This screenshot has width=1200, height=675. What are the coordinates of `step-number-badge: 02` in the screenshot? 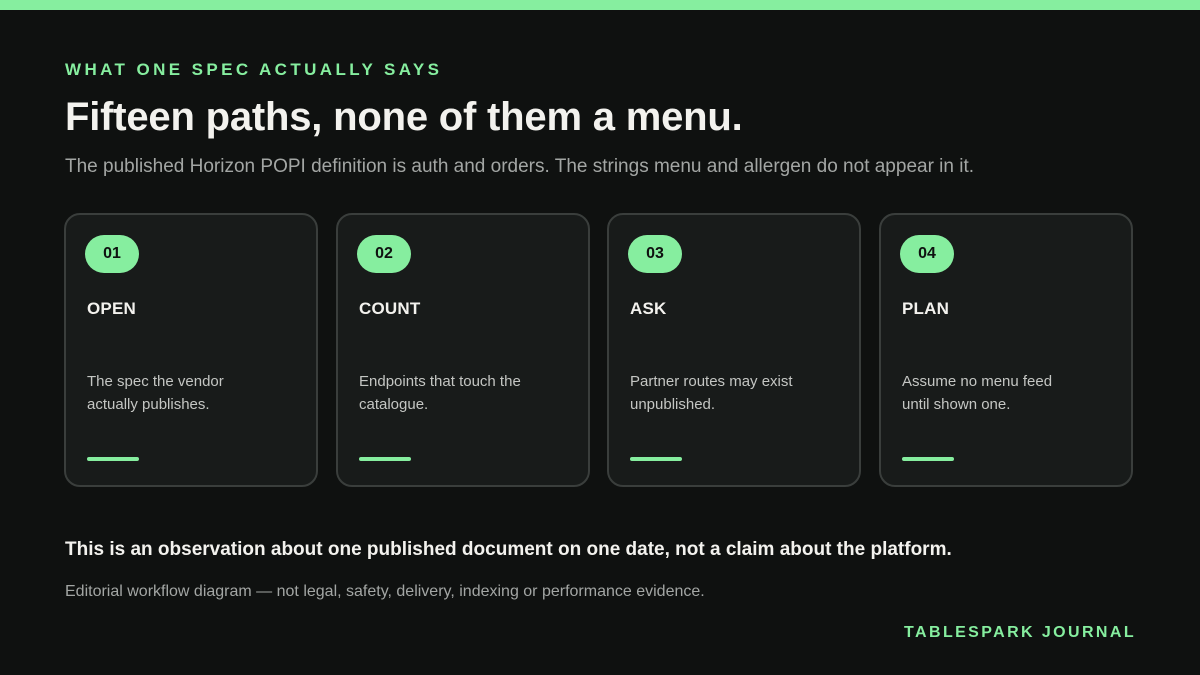 It's located at (384, 254).